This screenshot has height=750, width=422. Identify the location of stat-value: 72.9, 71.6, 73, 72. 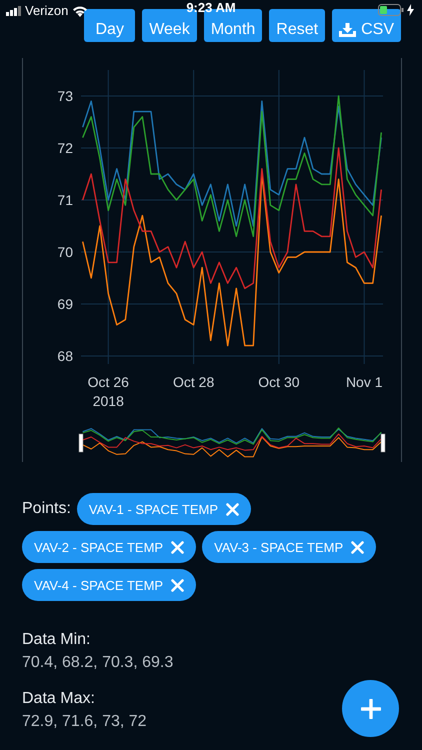
(85, 722).